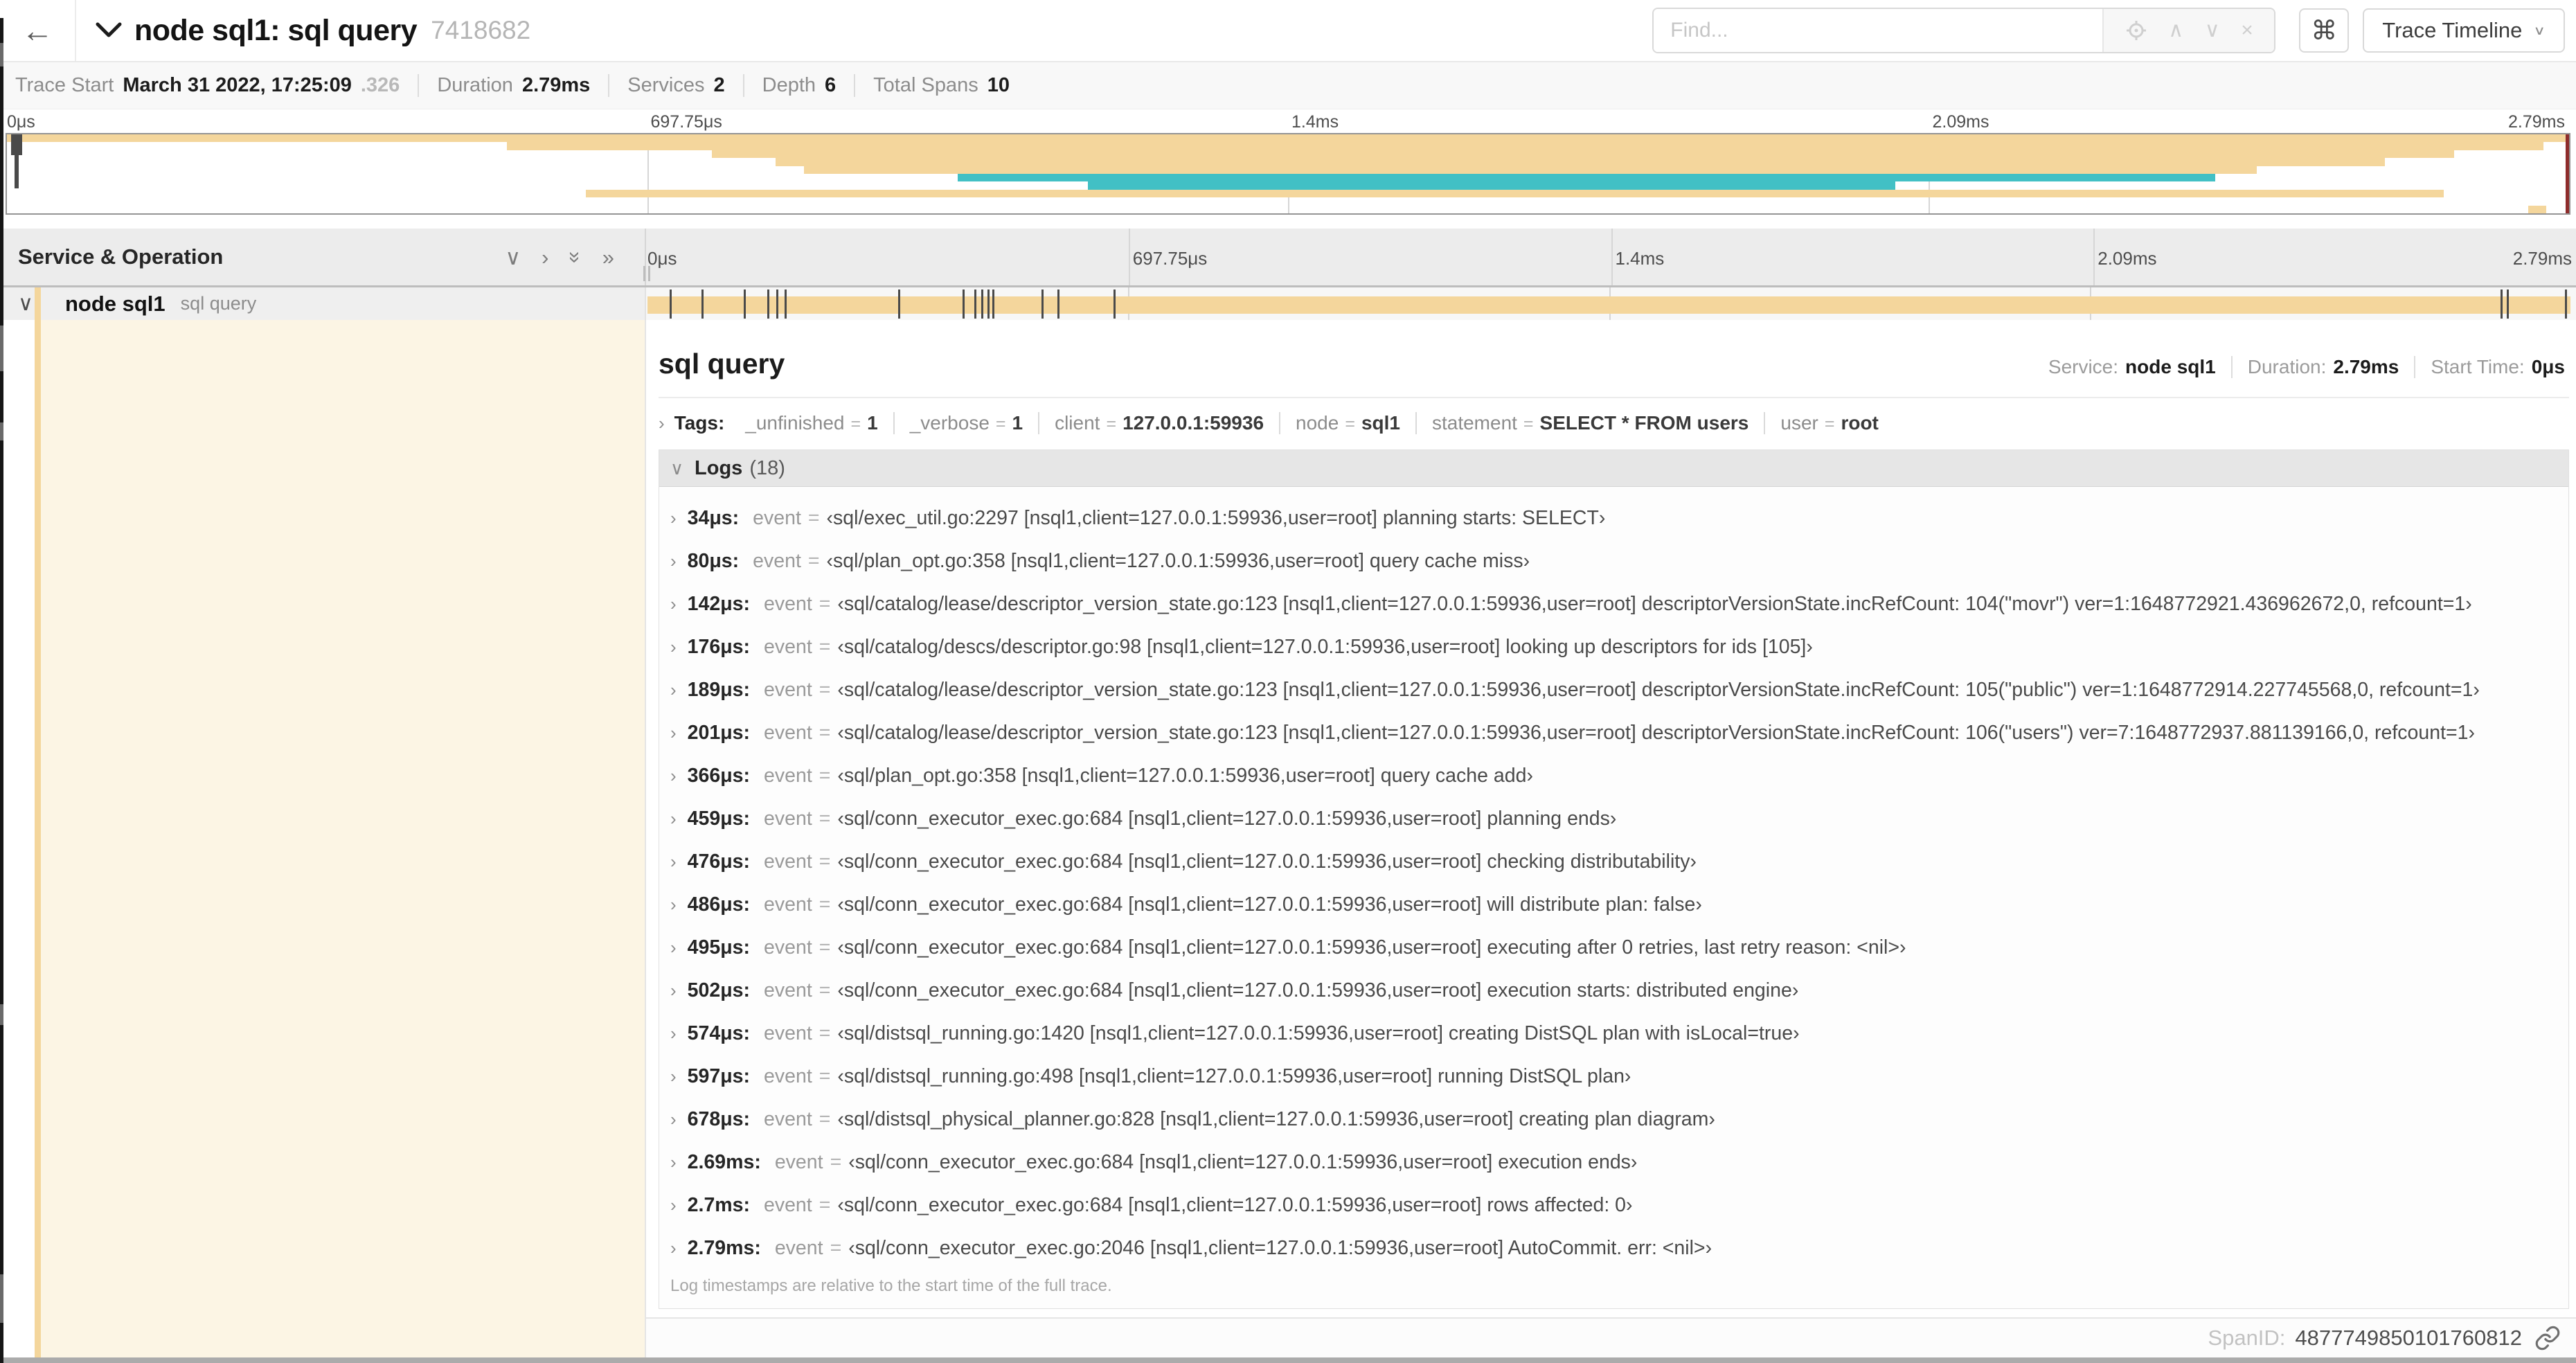 The image size is (2576, 1363). What do you see at coordinates (21, 122) in the screenshot?
I see `minimap-axis-label: 0μs` at bounding box center [21, 122].